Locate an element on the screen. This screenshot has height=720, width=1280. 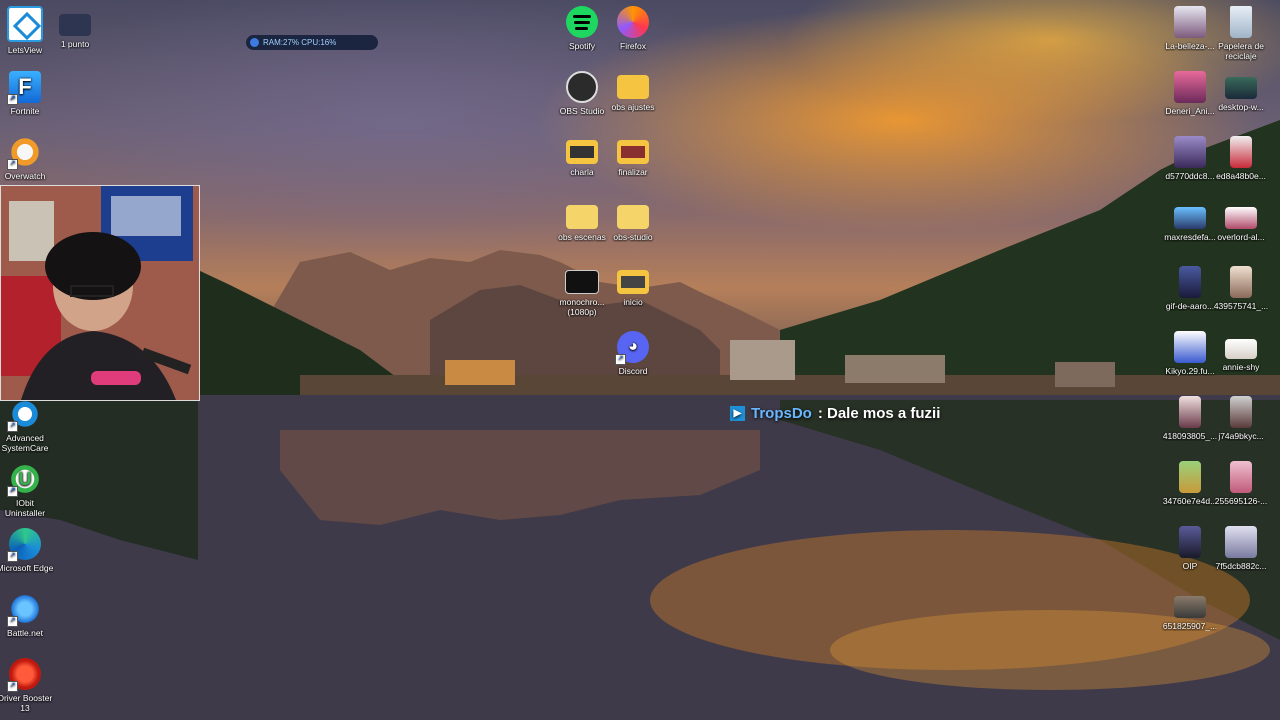
spotify-icon is located at coordinates (582, 22).